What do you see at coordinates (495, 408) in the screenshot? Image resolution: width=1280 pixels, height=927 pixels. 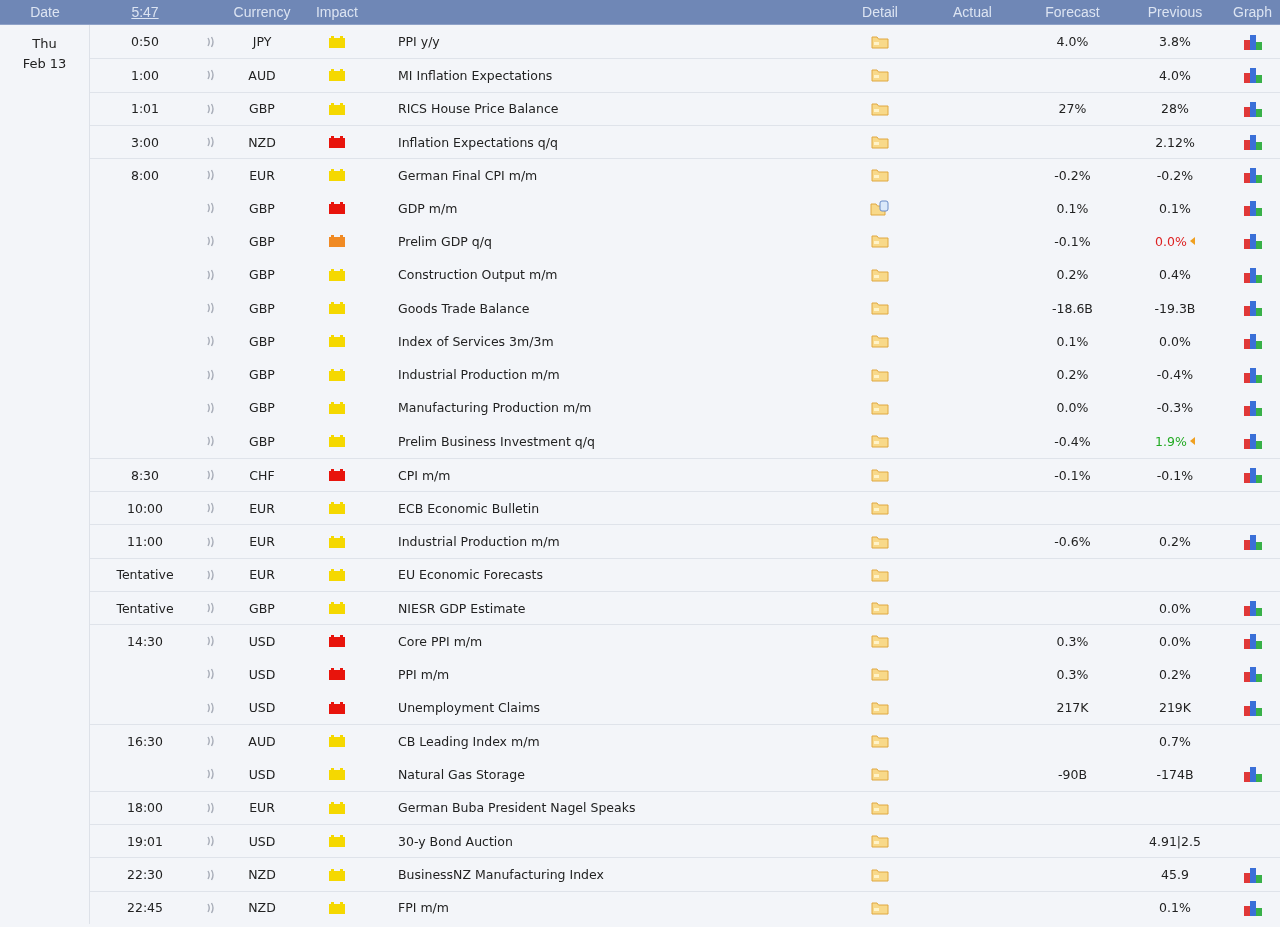 I see `event-name: Manufacturing Production m/m` at bounding box center [495, 408].